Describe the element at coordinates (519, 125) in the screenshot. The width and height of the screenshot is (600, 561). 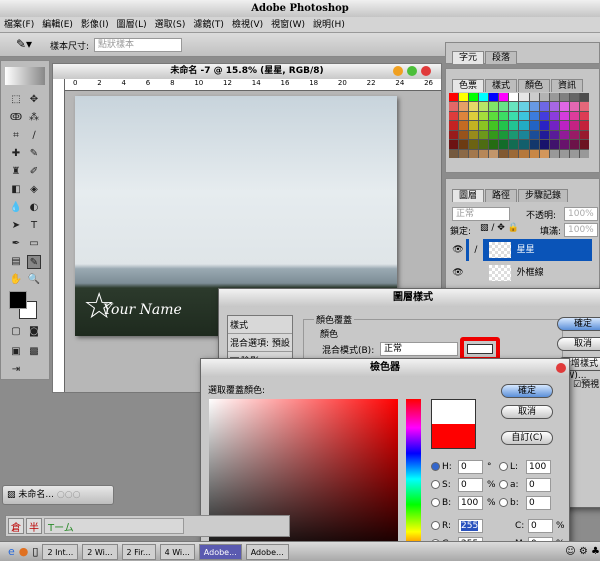
I see `swatch-grid` at that location.